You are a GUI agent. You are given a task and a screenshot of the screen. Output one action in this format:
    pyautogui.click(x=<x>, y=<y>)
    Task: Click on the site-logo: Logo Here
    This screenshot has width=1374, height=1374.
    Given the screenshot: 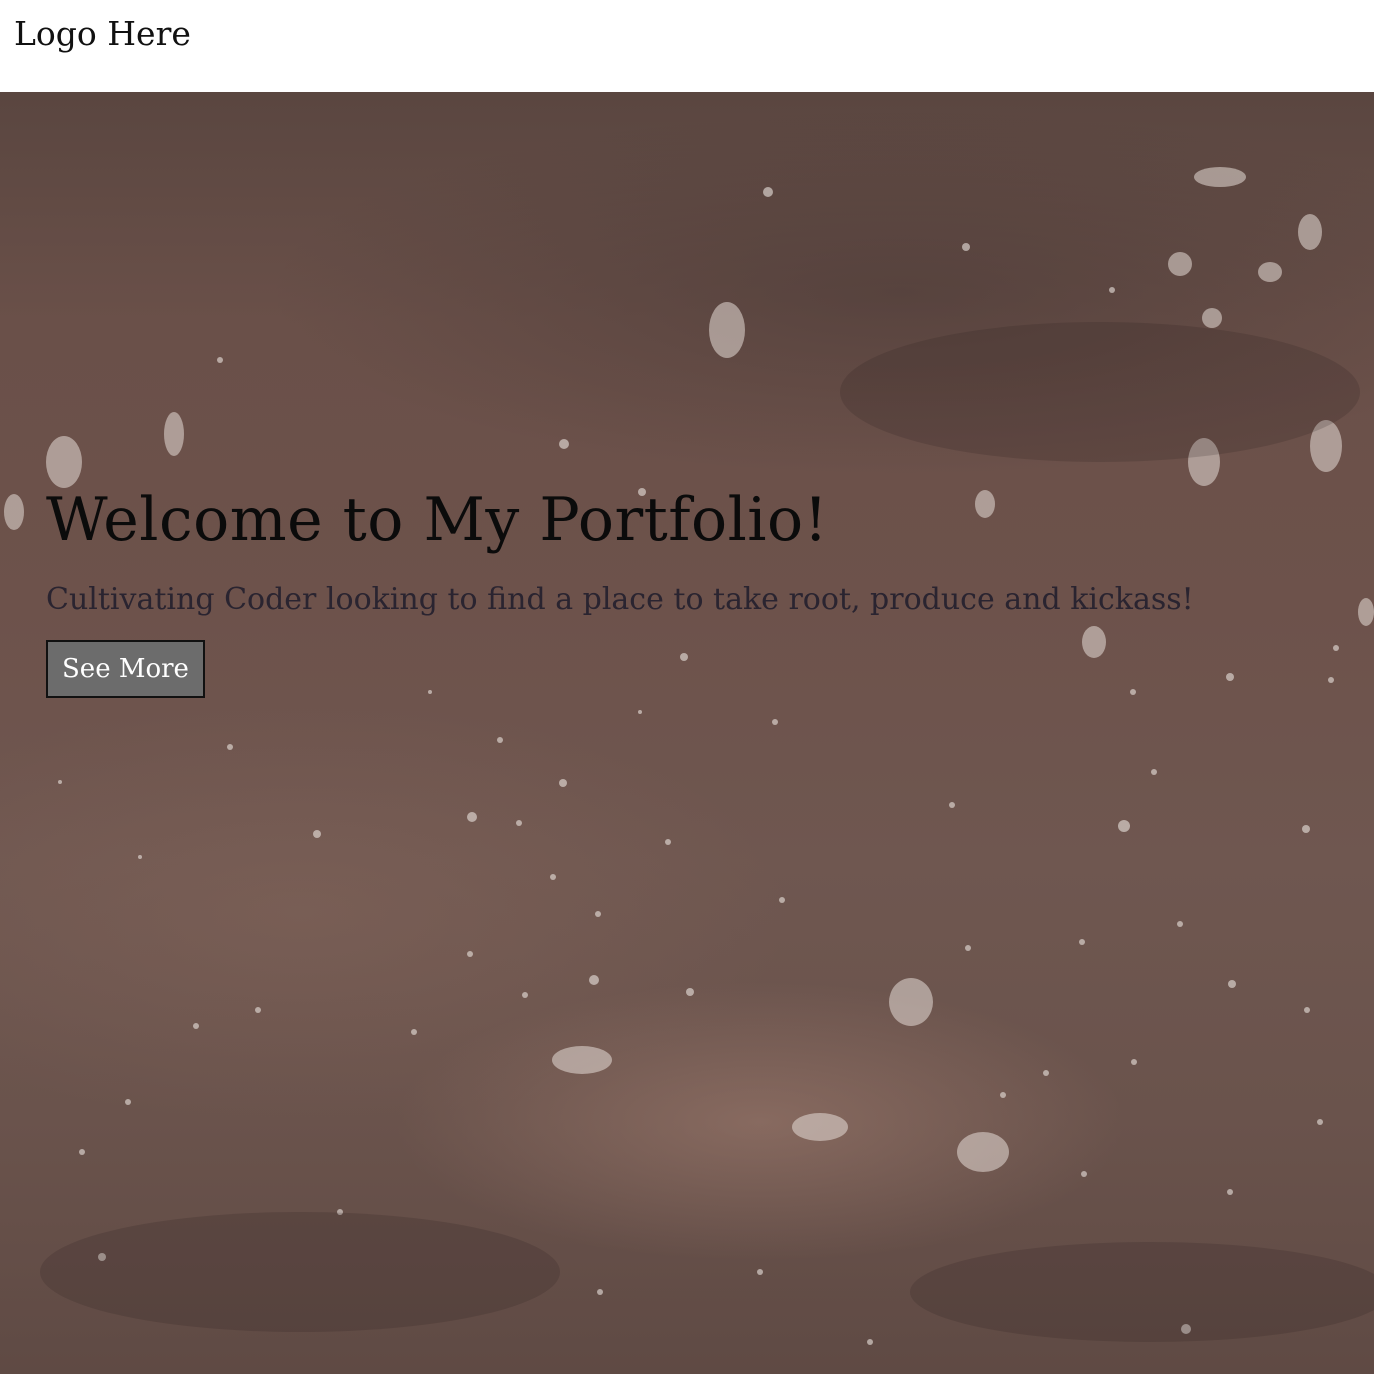 What is the action you would take?
    pyautogui.click(x=102, y=34)
    